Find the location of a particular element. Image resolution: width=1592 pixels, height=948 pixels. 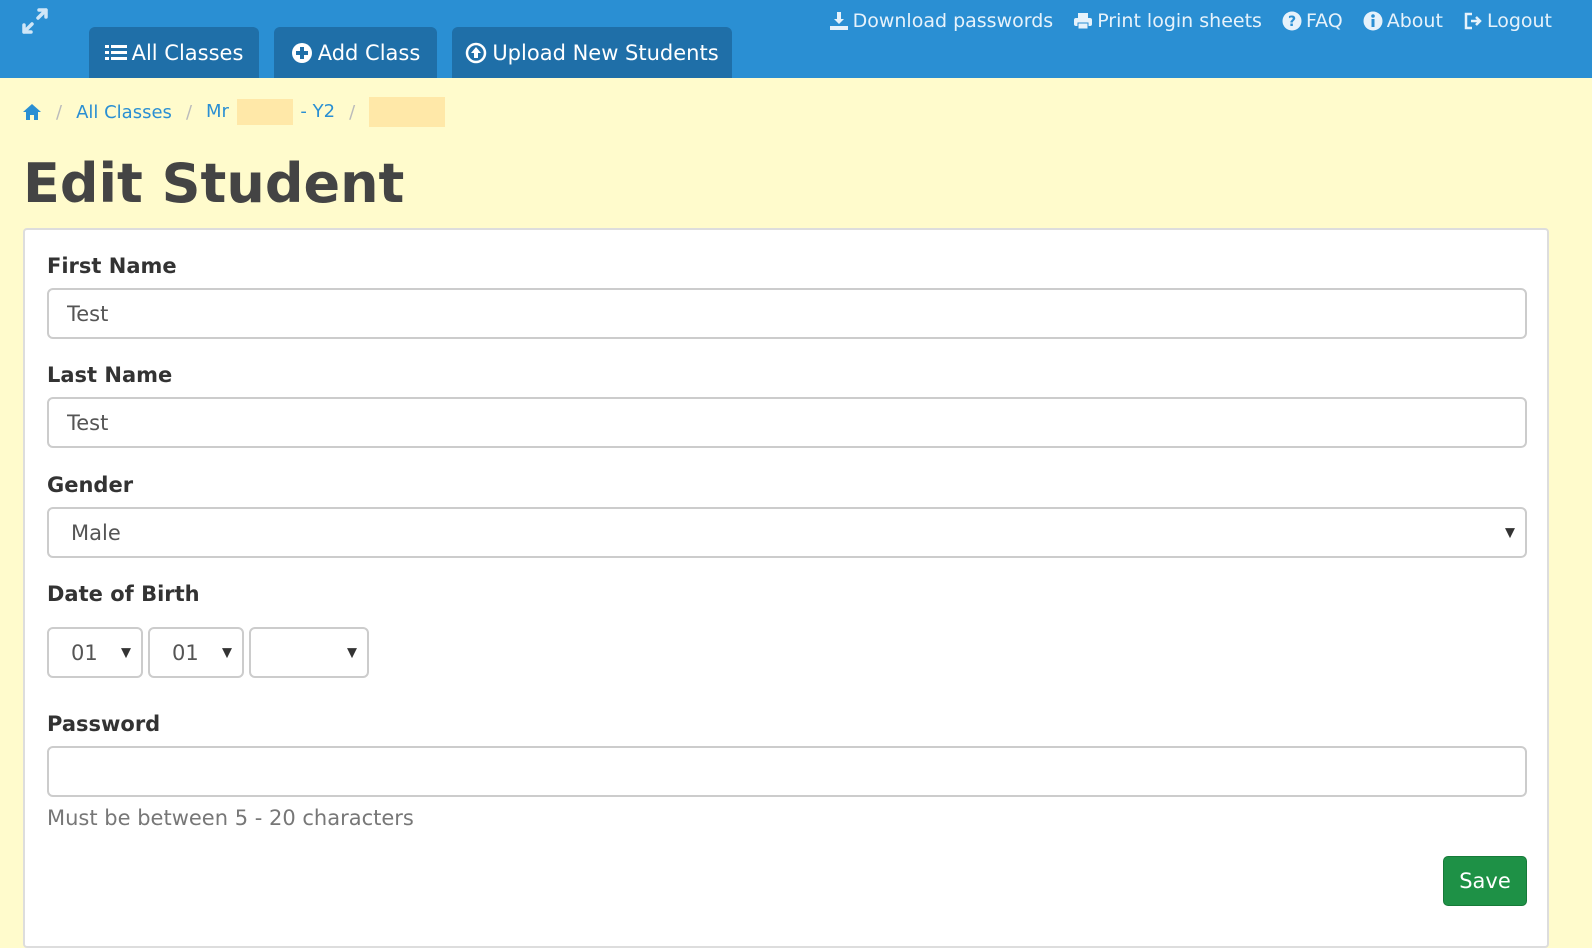

password-label: Password is located at coordinates (104, 724).